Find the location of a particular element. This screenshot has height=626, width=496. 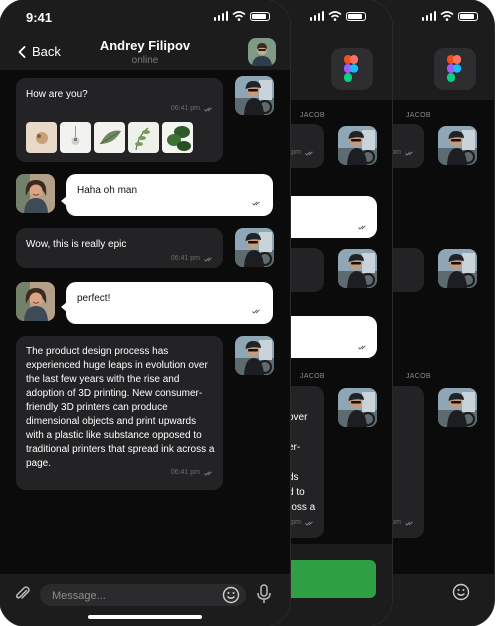

message-text-fragment: over er- ds d to ross a is located at coordinates (302, 462).